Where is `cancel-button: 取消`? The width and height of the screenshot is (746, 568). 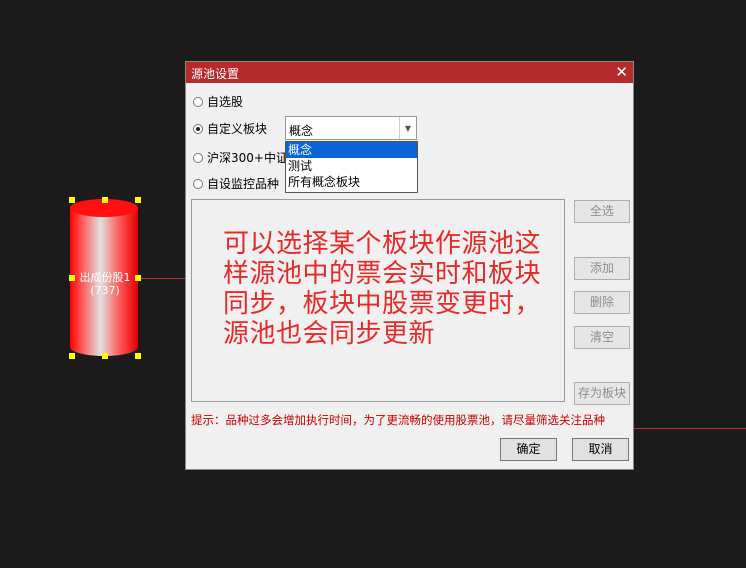 cancel-button: 取消 is located at coordinates (600, 449).